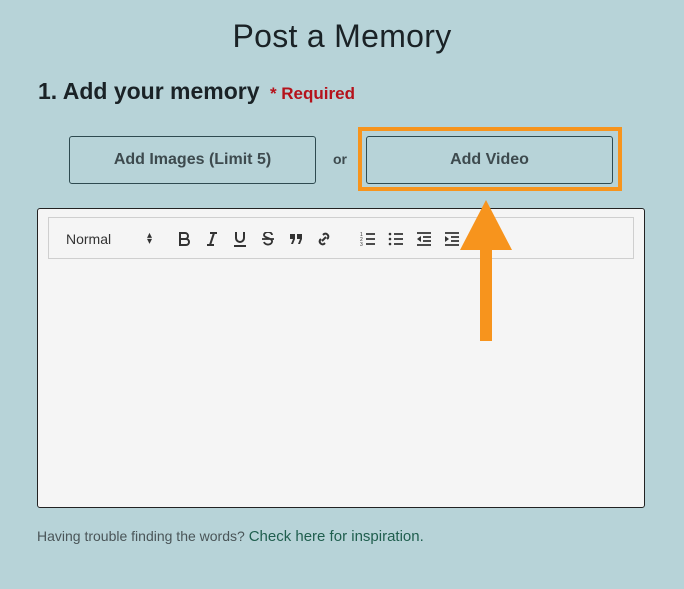  I want to click on add-images-button: Add Images (Limit 5), so click(192, 160).